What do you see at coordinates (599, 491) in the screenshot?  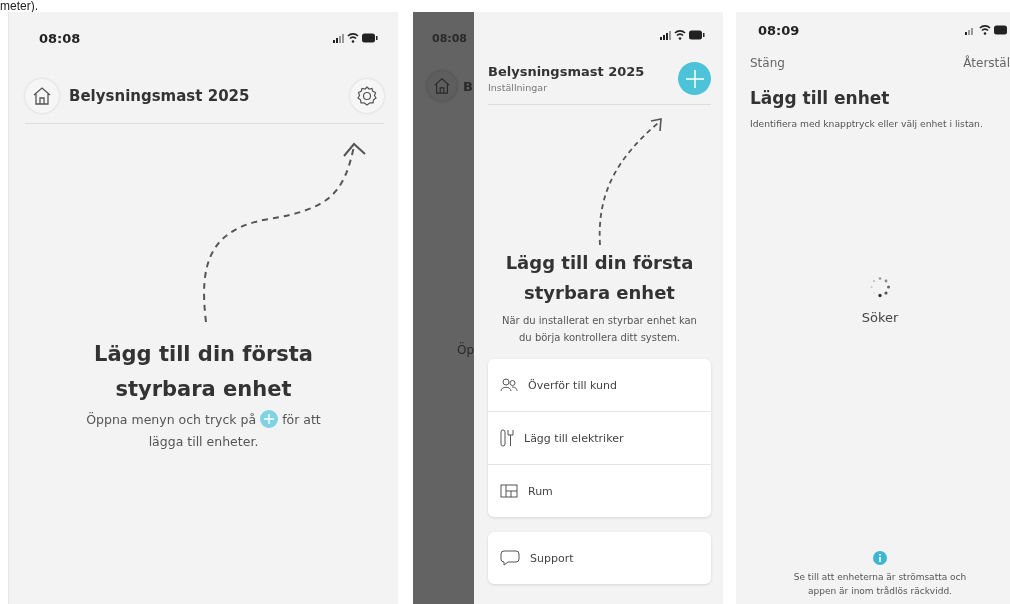 I see `menu-item: Rum` at bounding box center [599, 491].